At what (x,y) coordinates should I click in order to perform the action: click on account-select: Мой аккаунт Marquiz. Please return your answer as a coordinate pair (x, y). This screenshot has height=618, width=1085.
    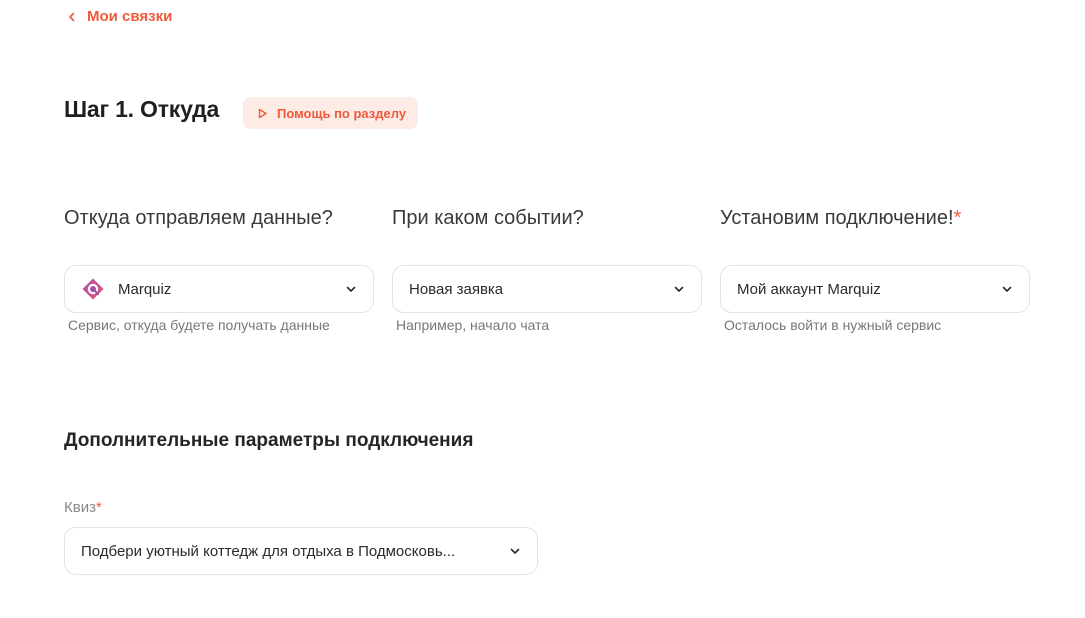
    Looking at the image, I should click on (875, 289).